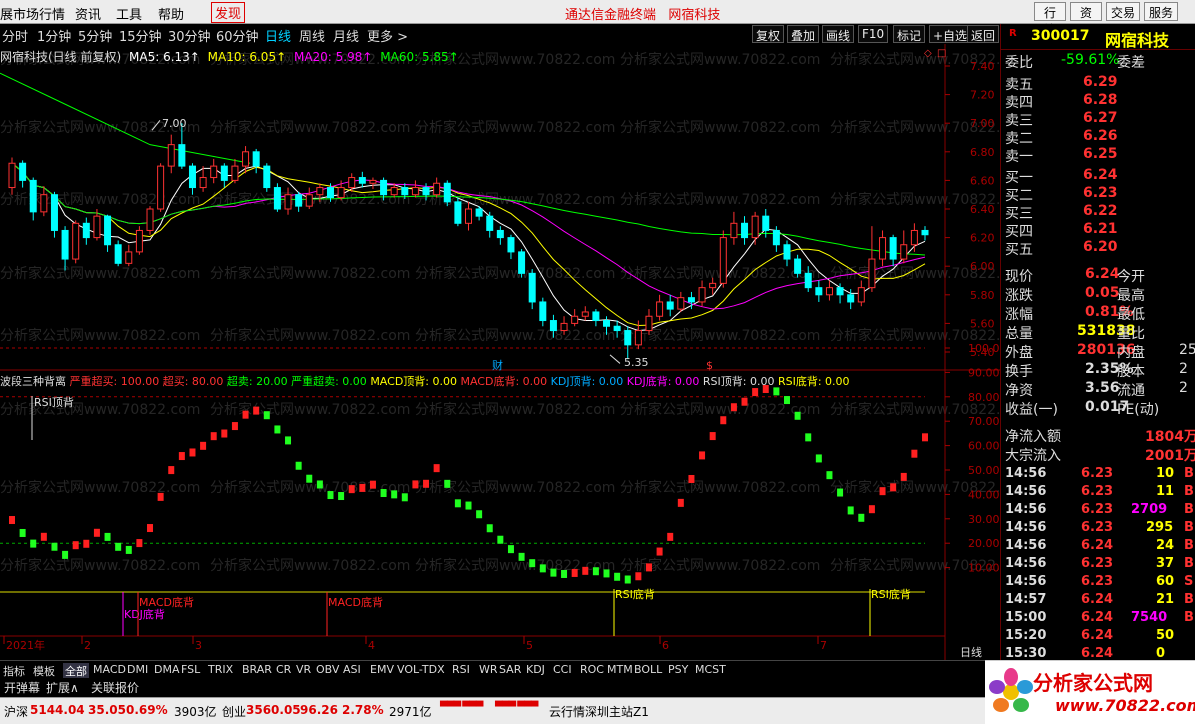 The width and height of the screenshot is (1195, 724). Describe the element at coordinates (382, 669) in the screenshot. I see `indicator-tab: EMV` at that location.